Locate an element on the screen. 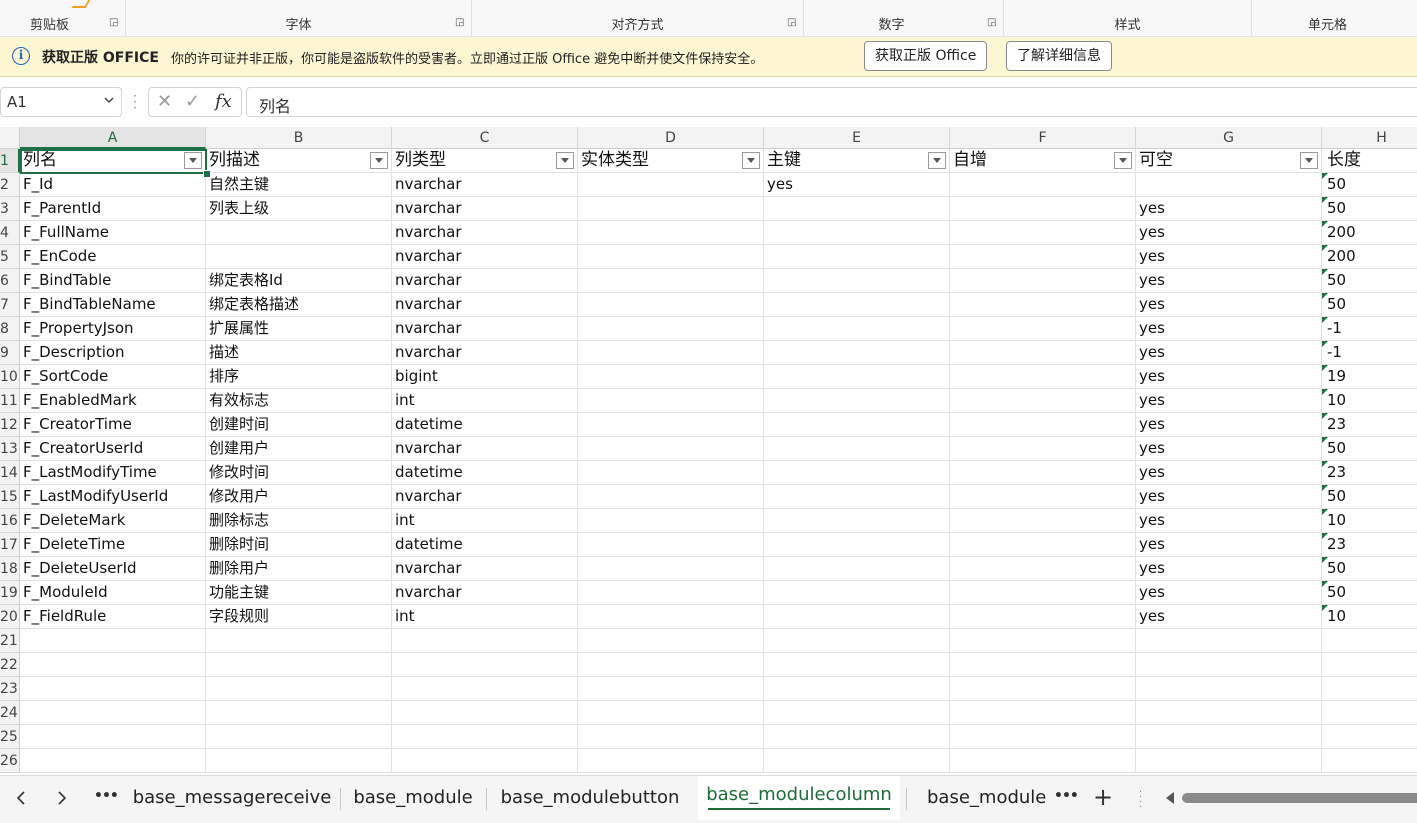 This screenshot has width=1417, height=823. insert-function-icon: fx is located at coordinates (223, 101).